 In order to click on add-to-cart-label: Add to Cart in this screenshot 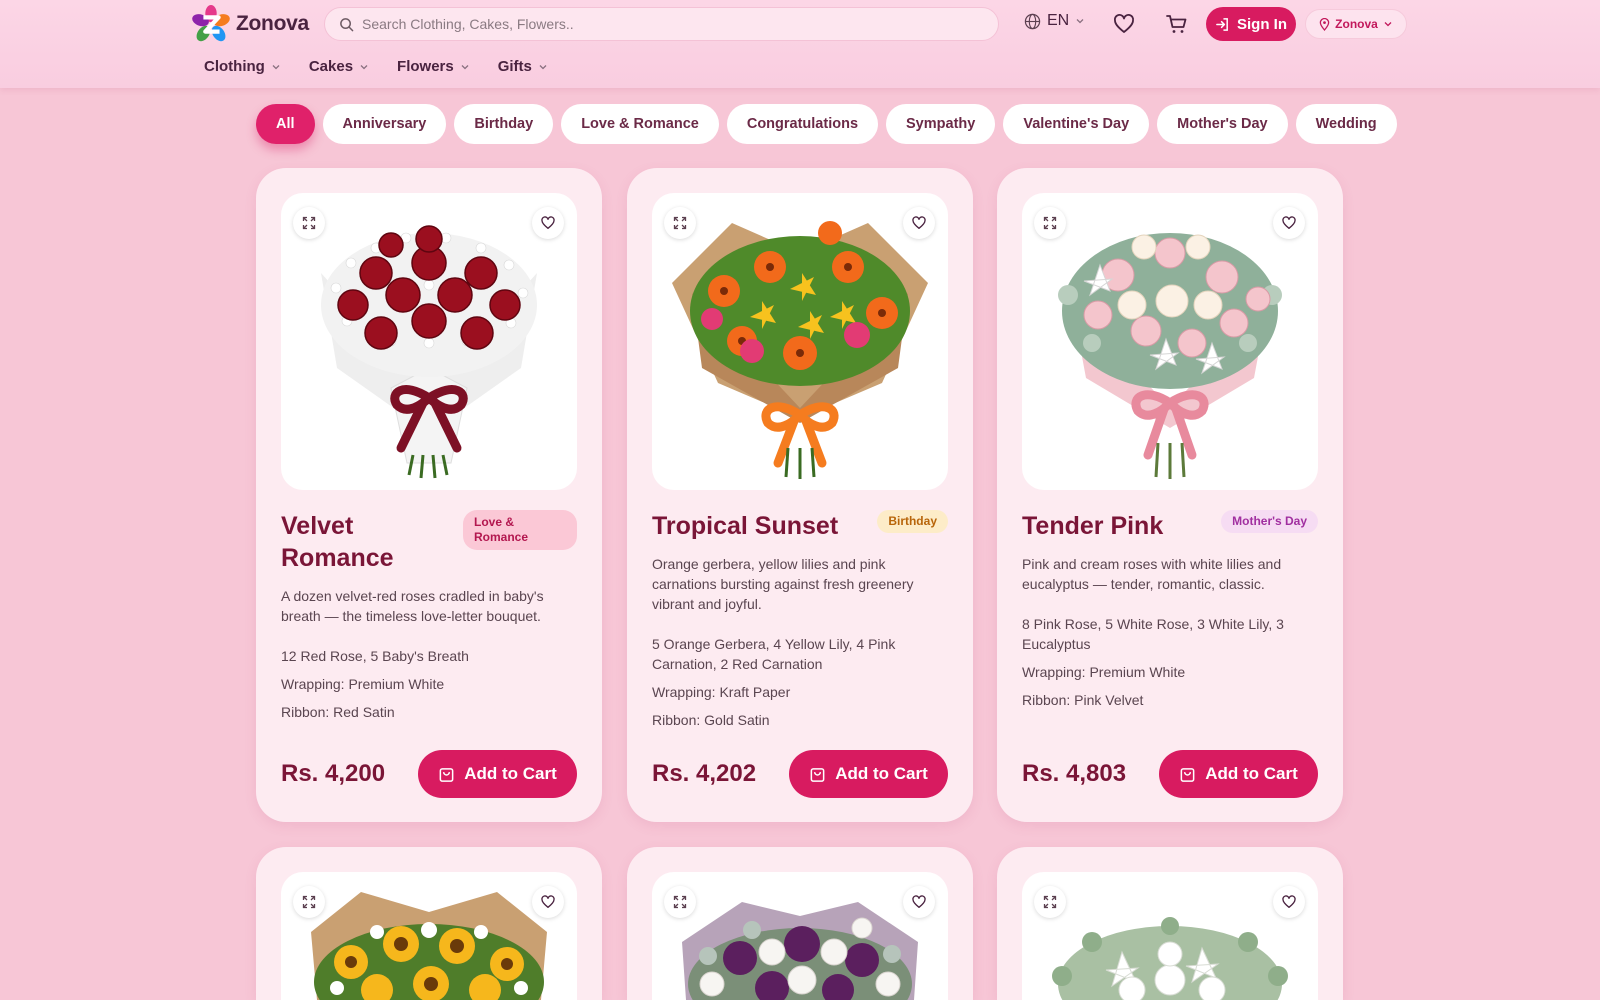, I will do `click(510, 773)`.